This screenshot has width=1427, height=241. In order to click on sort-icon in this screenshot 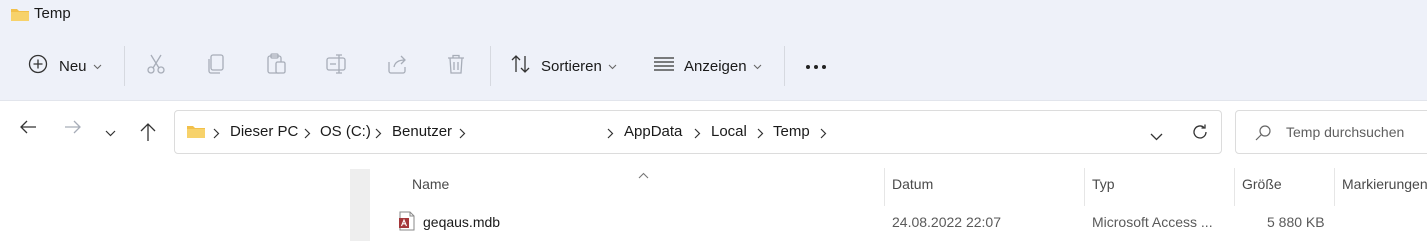, I will do `click(521, 66)`.